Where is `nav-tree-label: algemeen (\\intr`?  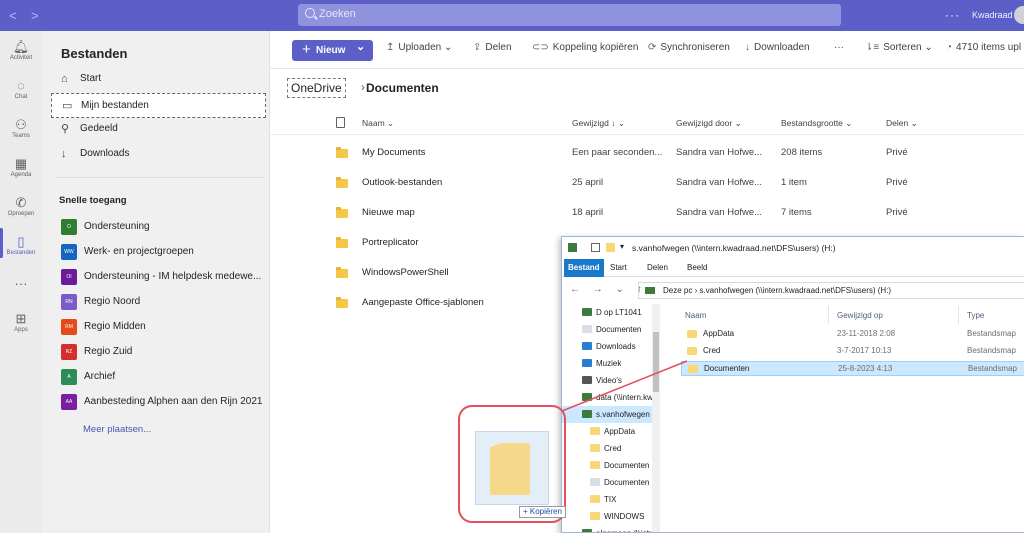
nav-tree-label: algemeen (\\intr is located at coordinates (624, 530).